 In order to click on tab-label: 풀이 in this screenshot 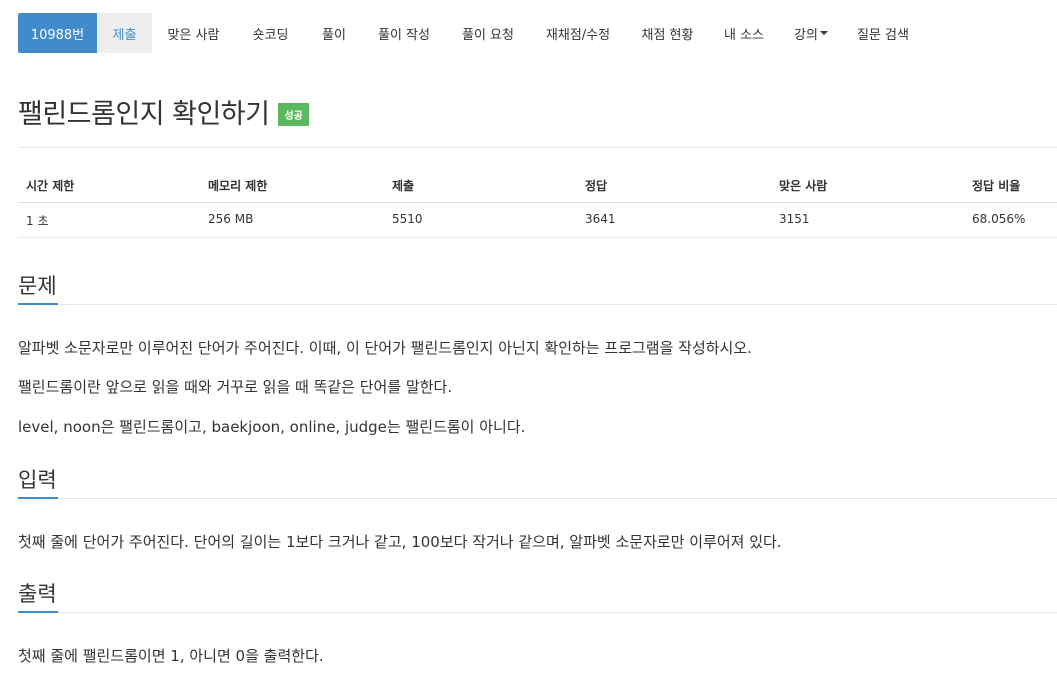, I will do `click(334, 35)`.